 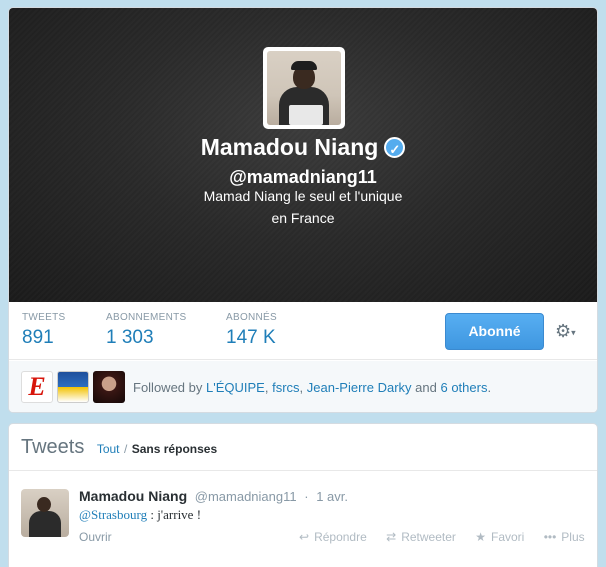 What do you see at coordinates (133, 496) in the screenshot?
I see `tweet-author-name: Mamadou Niang` at bounding box center [133, 496].